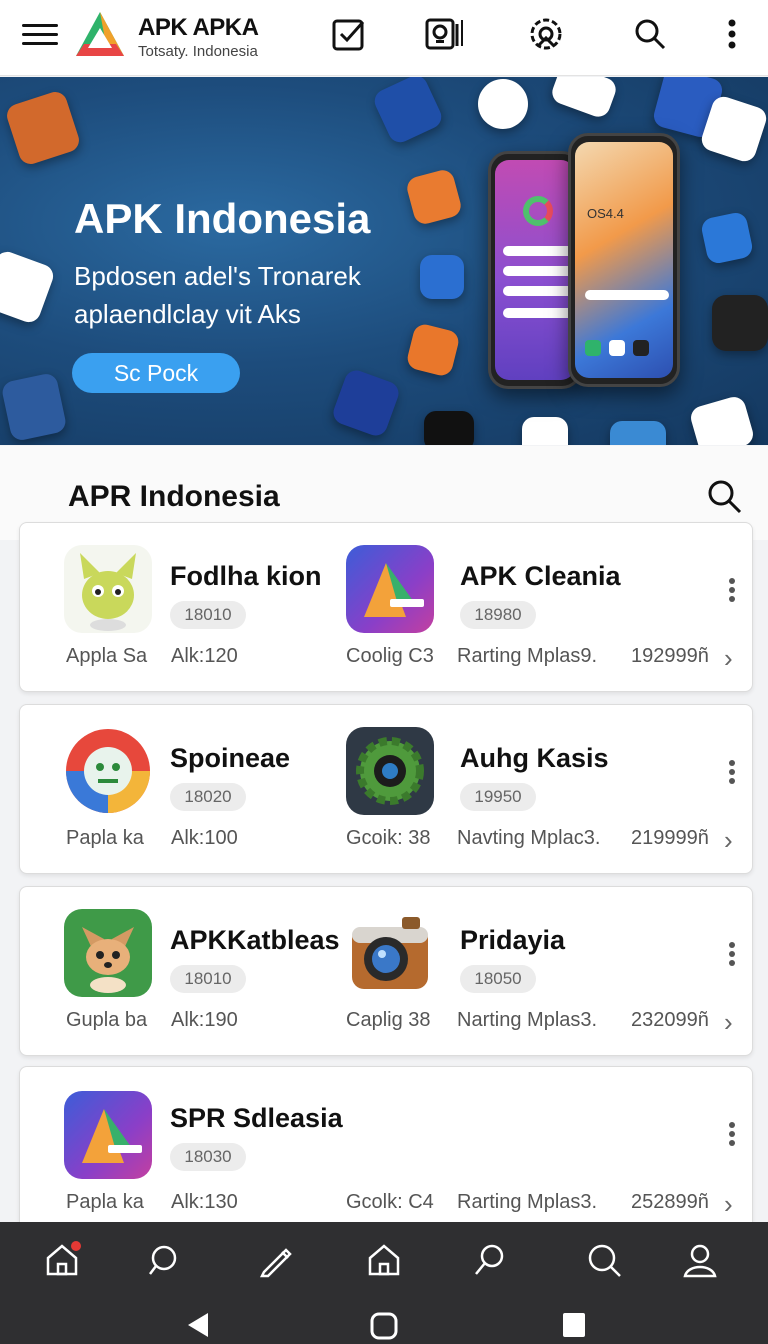 Image resolution: width=768 pixels, height=1344 pixels. I want to click on top-app-bar: APK APKA Totsaty. Indonesia, so click(384, 38).